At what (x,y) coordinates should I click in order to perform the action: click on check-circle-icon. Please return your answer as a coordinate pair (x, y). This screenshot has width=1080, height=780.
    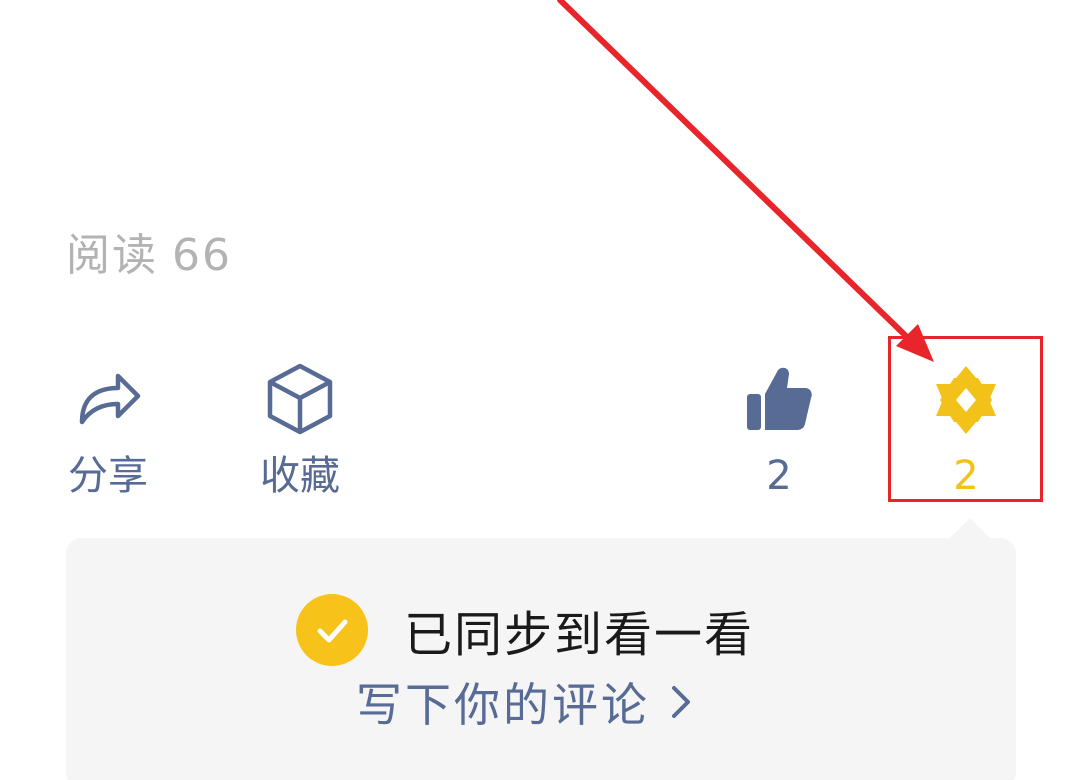
    Looking at the image, I should click on (332, 630).